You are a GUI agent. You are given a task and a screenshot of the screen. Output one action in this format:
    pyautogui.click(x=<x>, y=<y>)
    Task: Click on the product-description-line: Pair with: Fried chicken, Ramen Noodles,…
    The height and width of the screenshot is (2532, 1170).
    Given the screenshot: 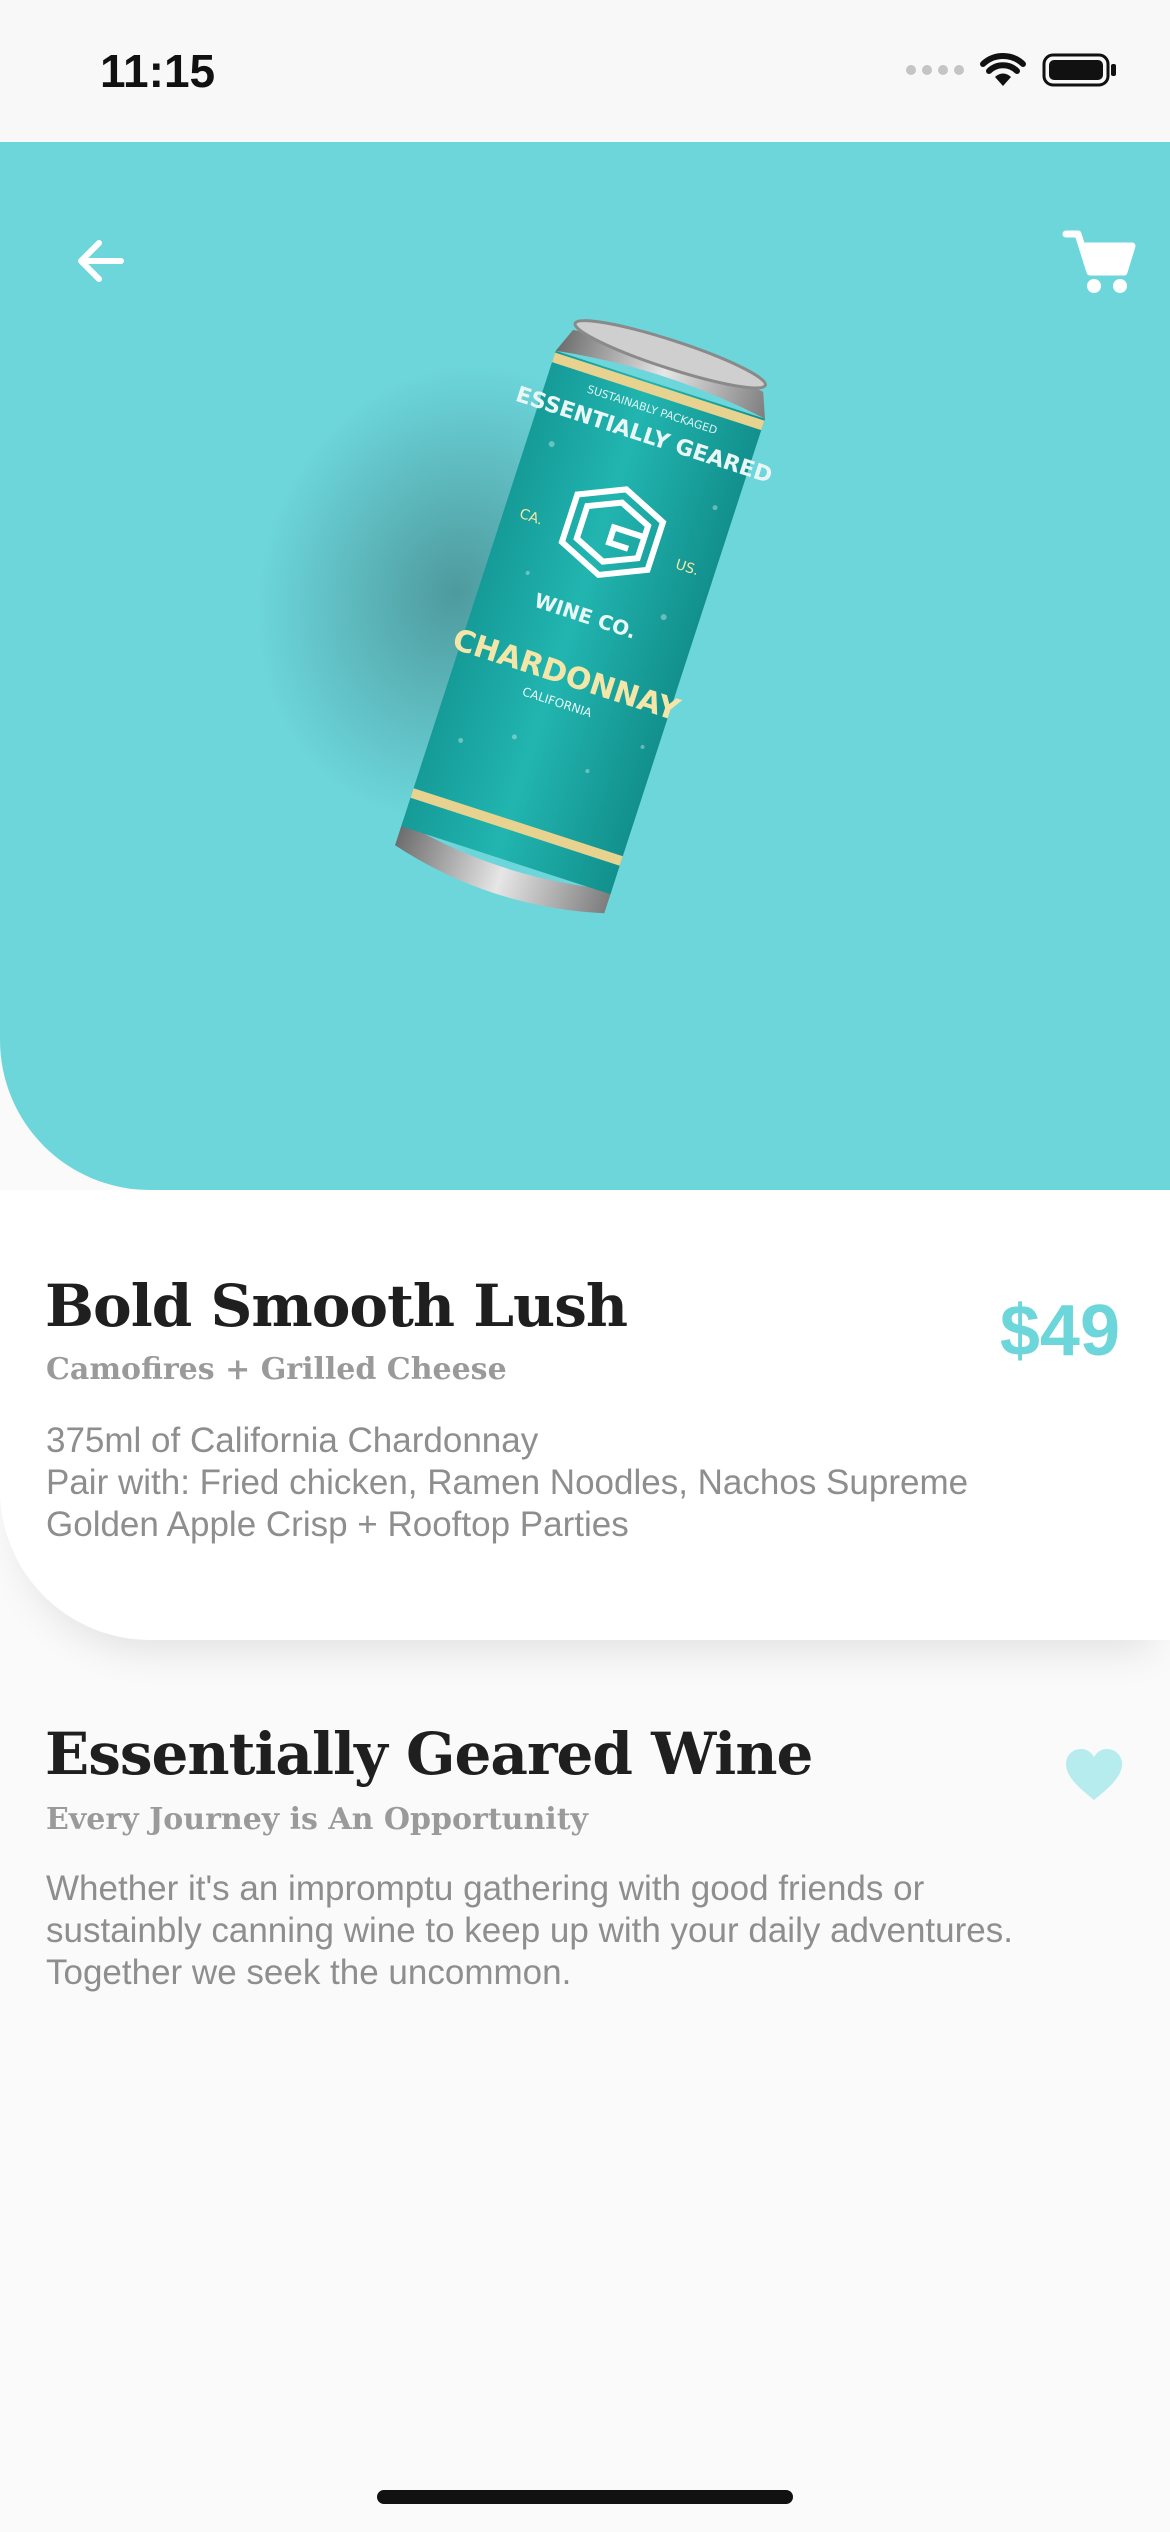 What is the action you would take?
    pyautogui.click(x=507, y=1482)
    